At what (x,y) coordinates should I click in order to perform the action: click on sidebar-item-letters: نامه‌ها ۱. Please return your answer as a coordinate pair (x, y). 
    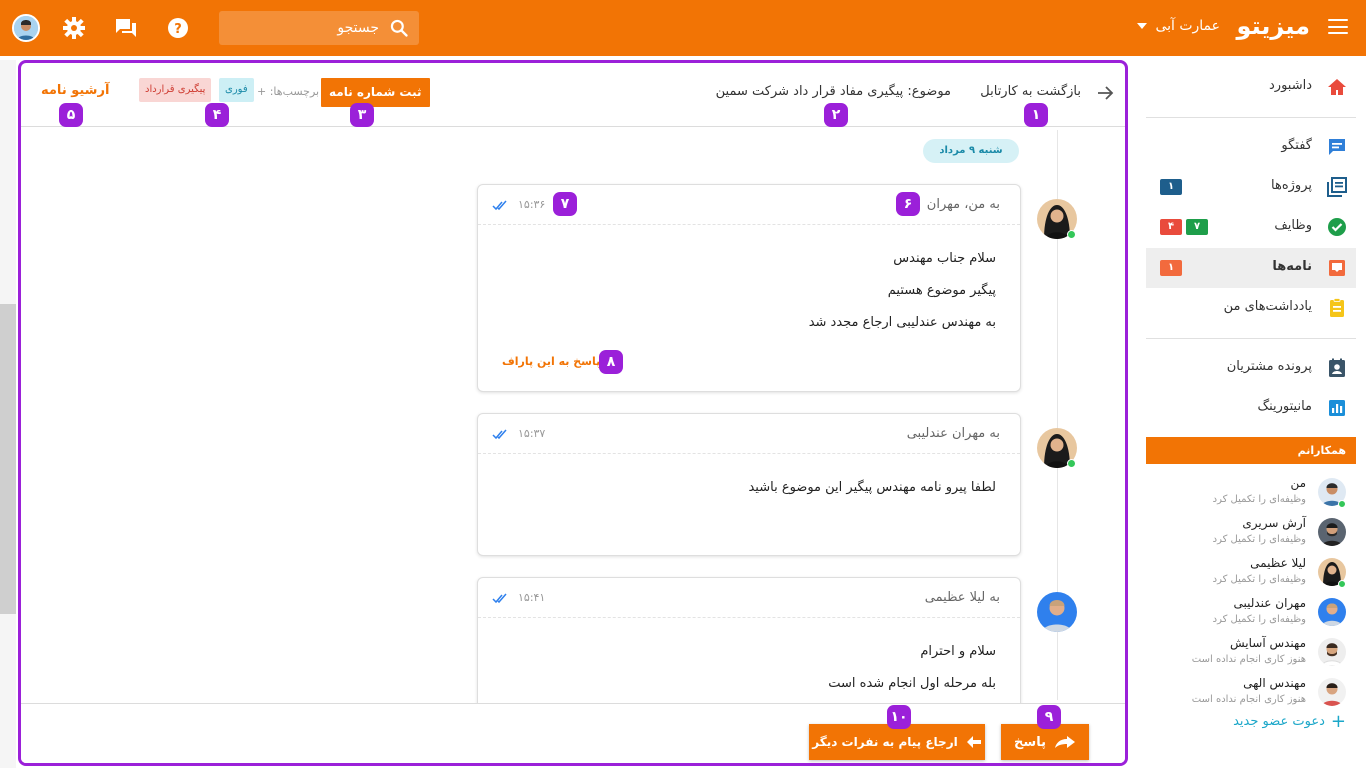
    Looking at the image, I should click on (1251, 268).